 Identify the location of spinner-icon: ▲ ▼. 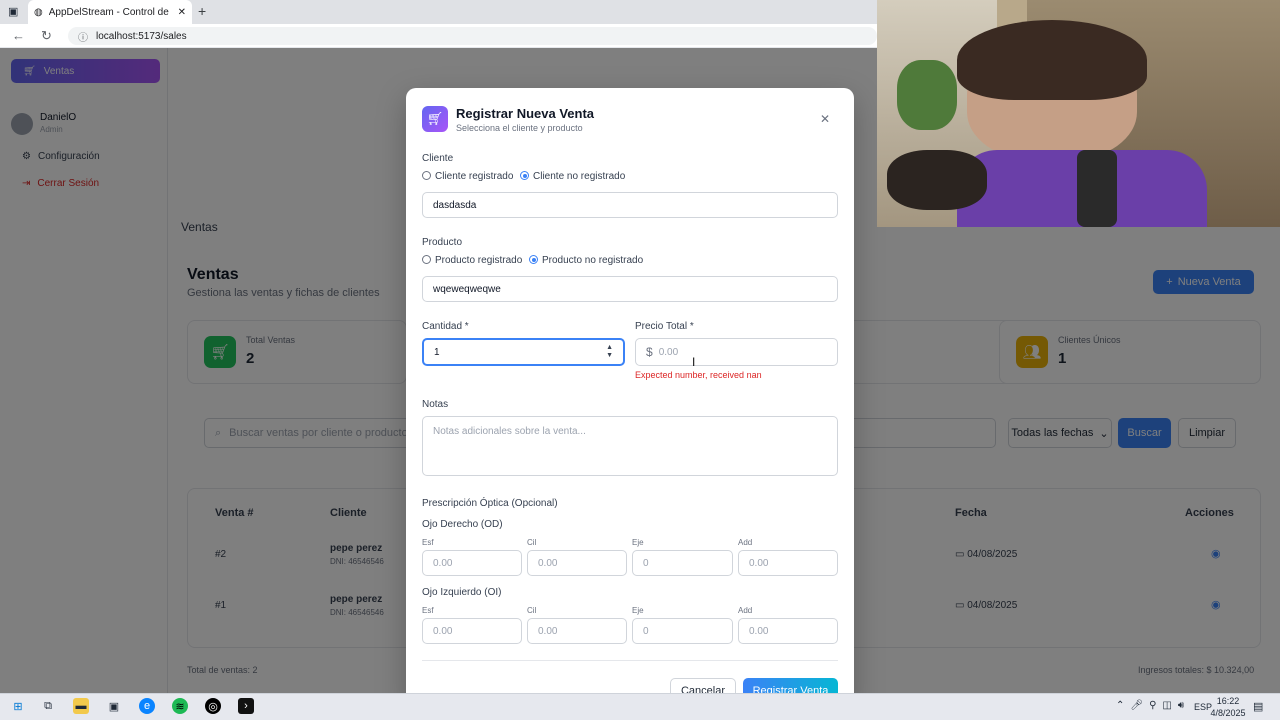
(609, 352).